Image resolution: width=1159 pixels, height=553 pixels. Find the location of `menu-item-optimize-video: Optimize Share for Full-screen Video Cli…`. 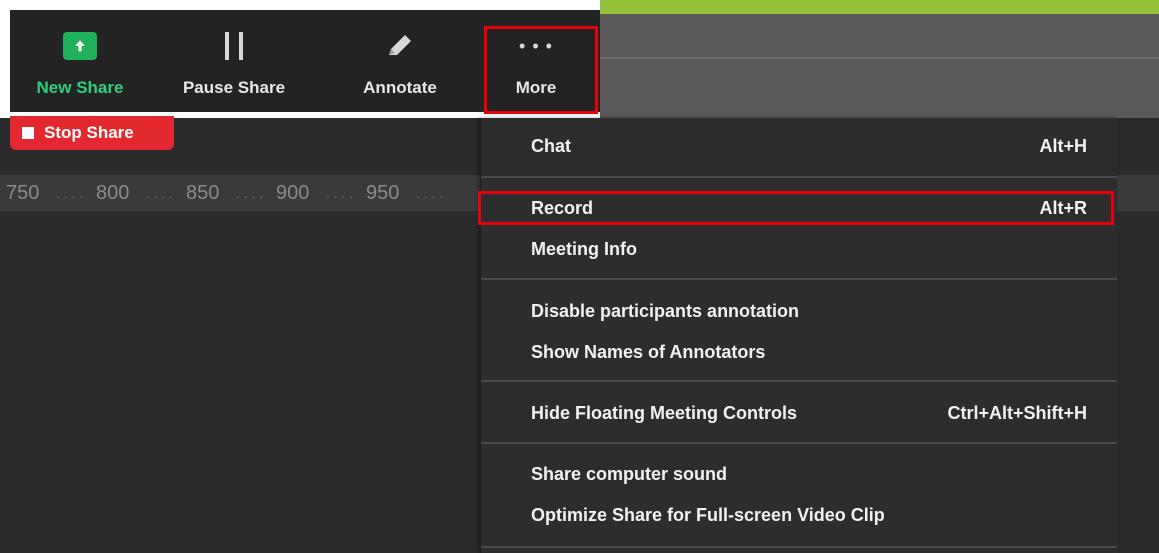

menu-item-optimize-video: Optimize Share for Full-screen Video Cli… is located at coordinates (799, 515).